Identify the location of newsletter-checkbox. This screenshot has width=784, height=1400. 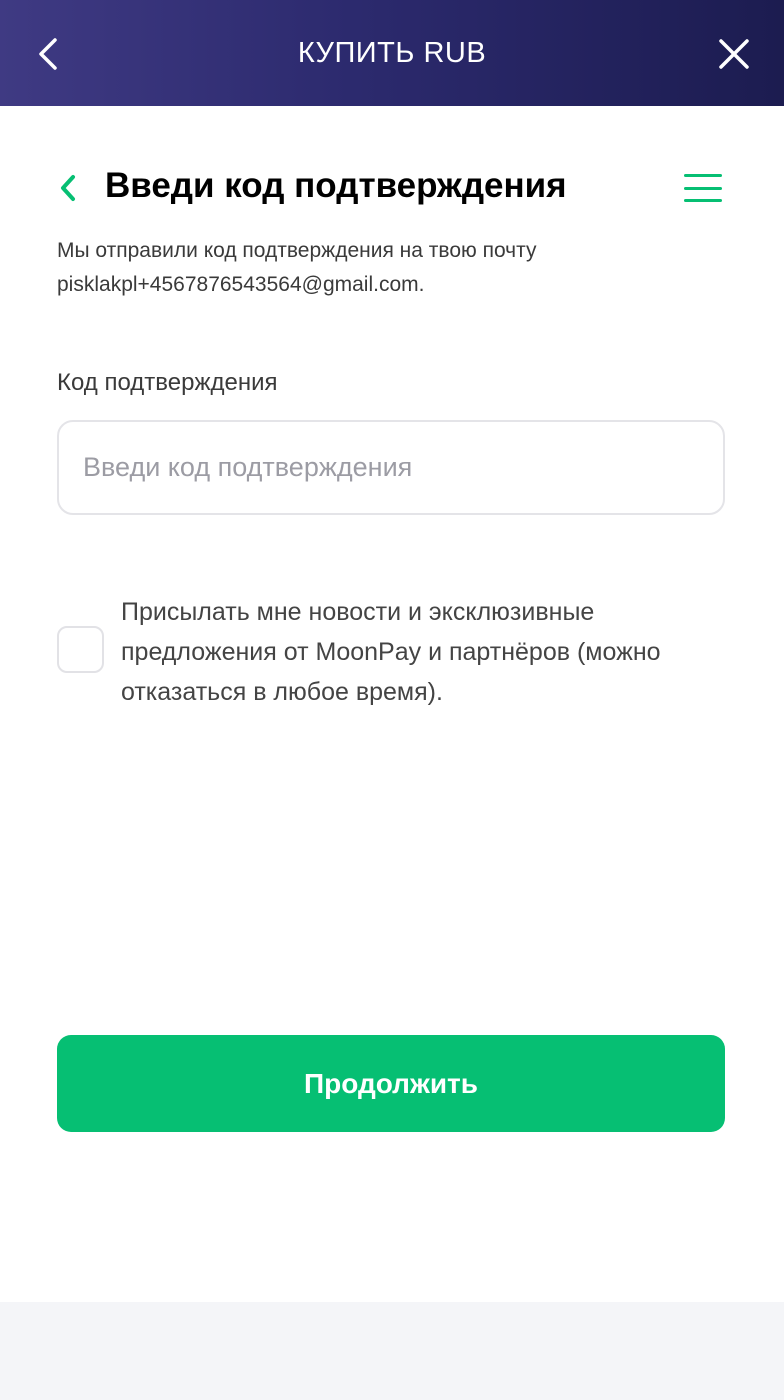
(80, 649).